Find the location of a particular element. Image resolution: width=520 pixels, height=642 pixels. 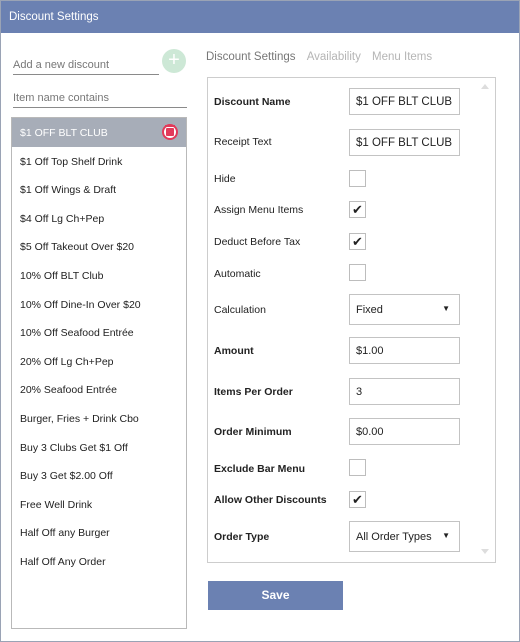

allow-other-discounts-label: Allow Other Discounts is located at coordinates (270, 500).